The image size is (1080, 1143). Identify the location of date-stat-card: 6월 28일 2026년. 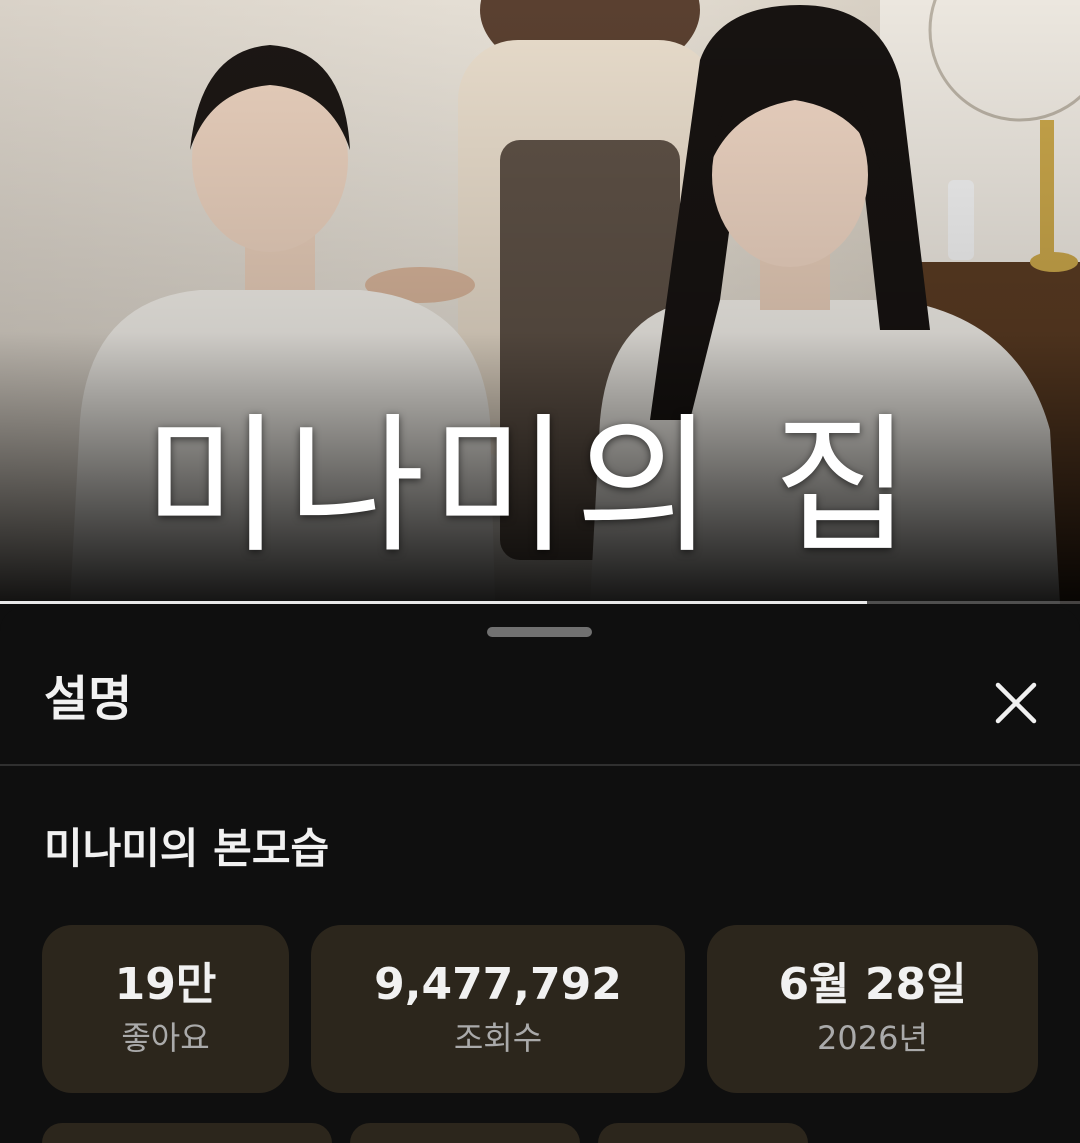
(872, 1009).